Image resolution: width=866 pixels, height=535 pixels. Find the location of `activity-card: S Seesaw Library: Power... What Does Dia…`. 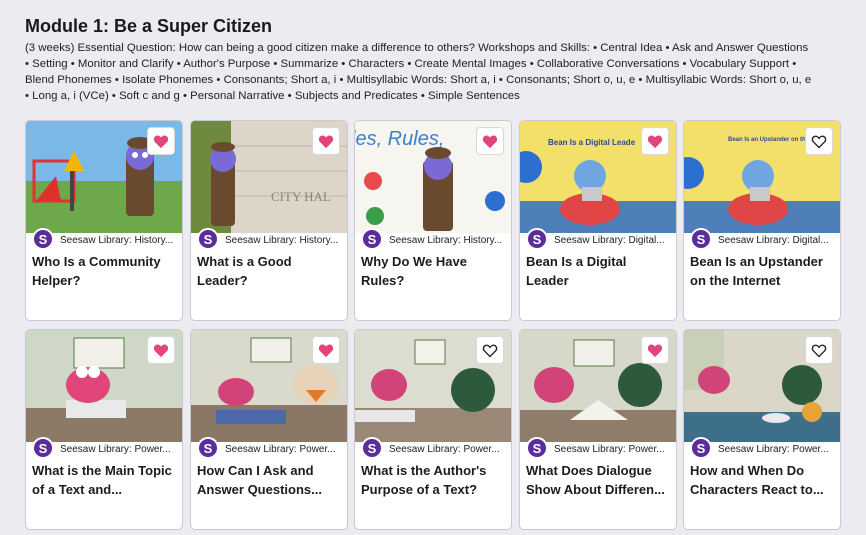

activity-card: S Seesaw Library: Power... What Does Dia… is located at coordinates (598, 429).